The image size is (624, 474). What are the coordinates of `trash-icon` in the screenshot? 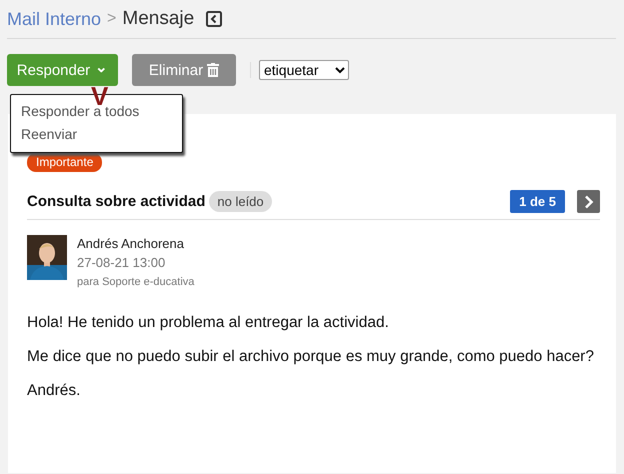 It's located at (213, 70).